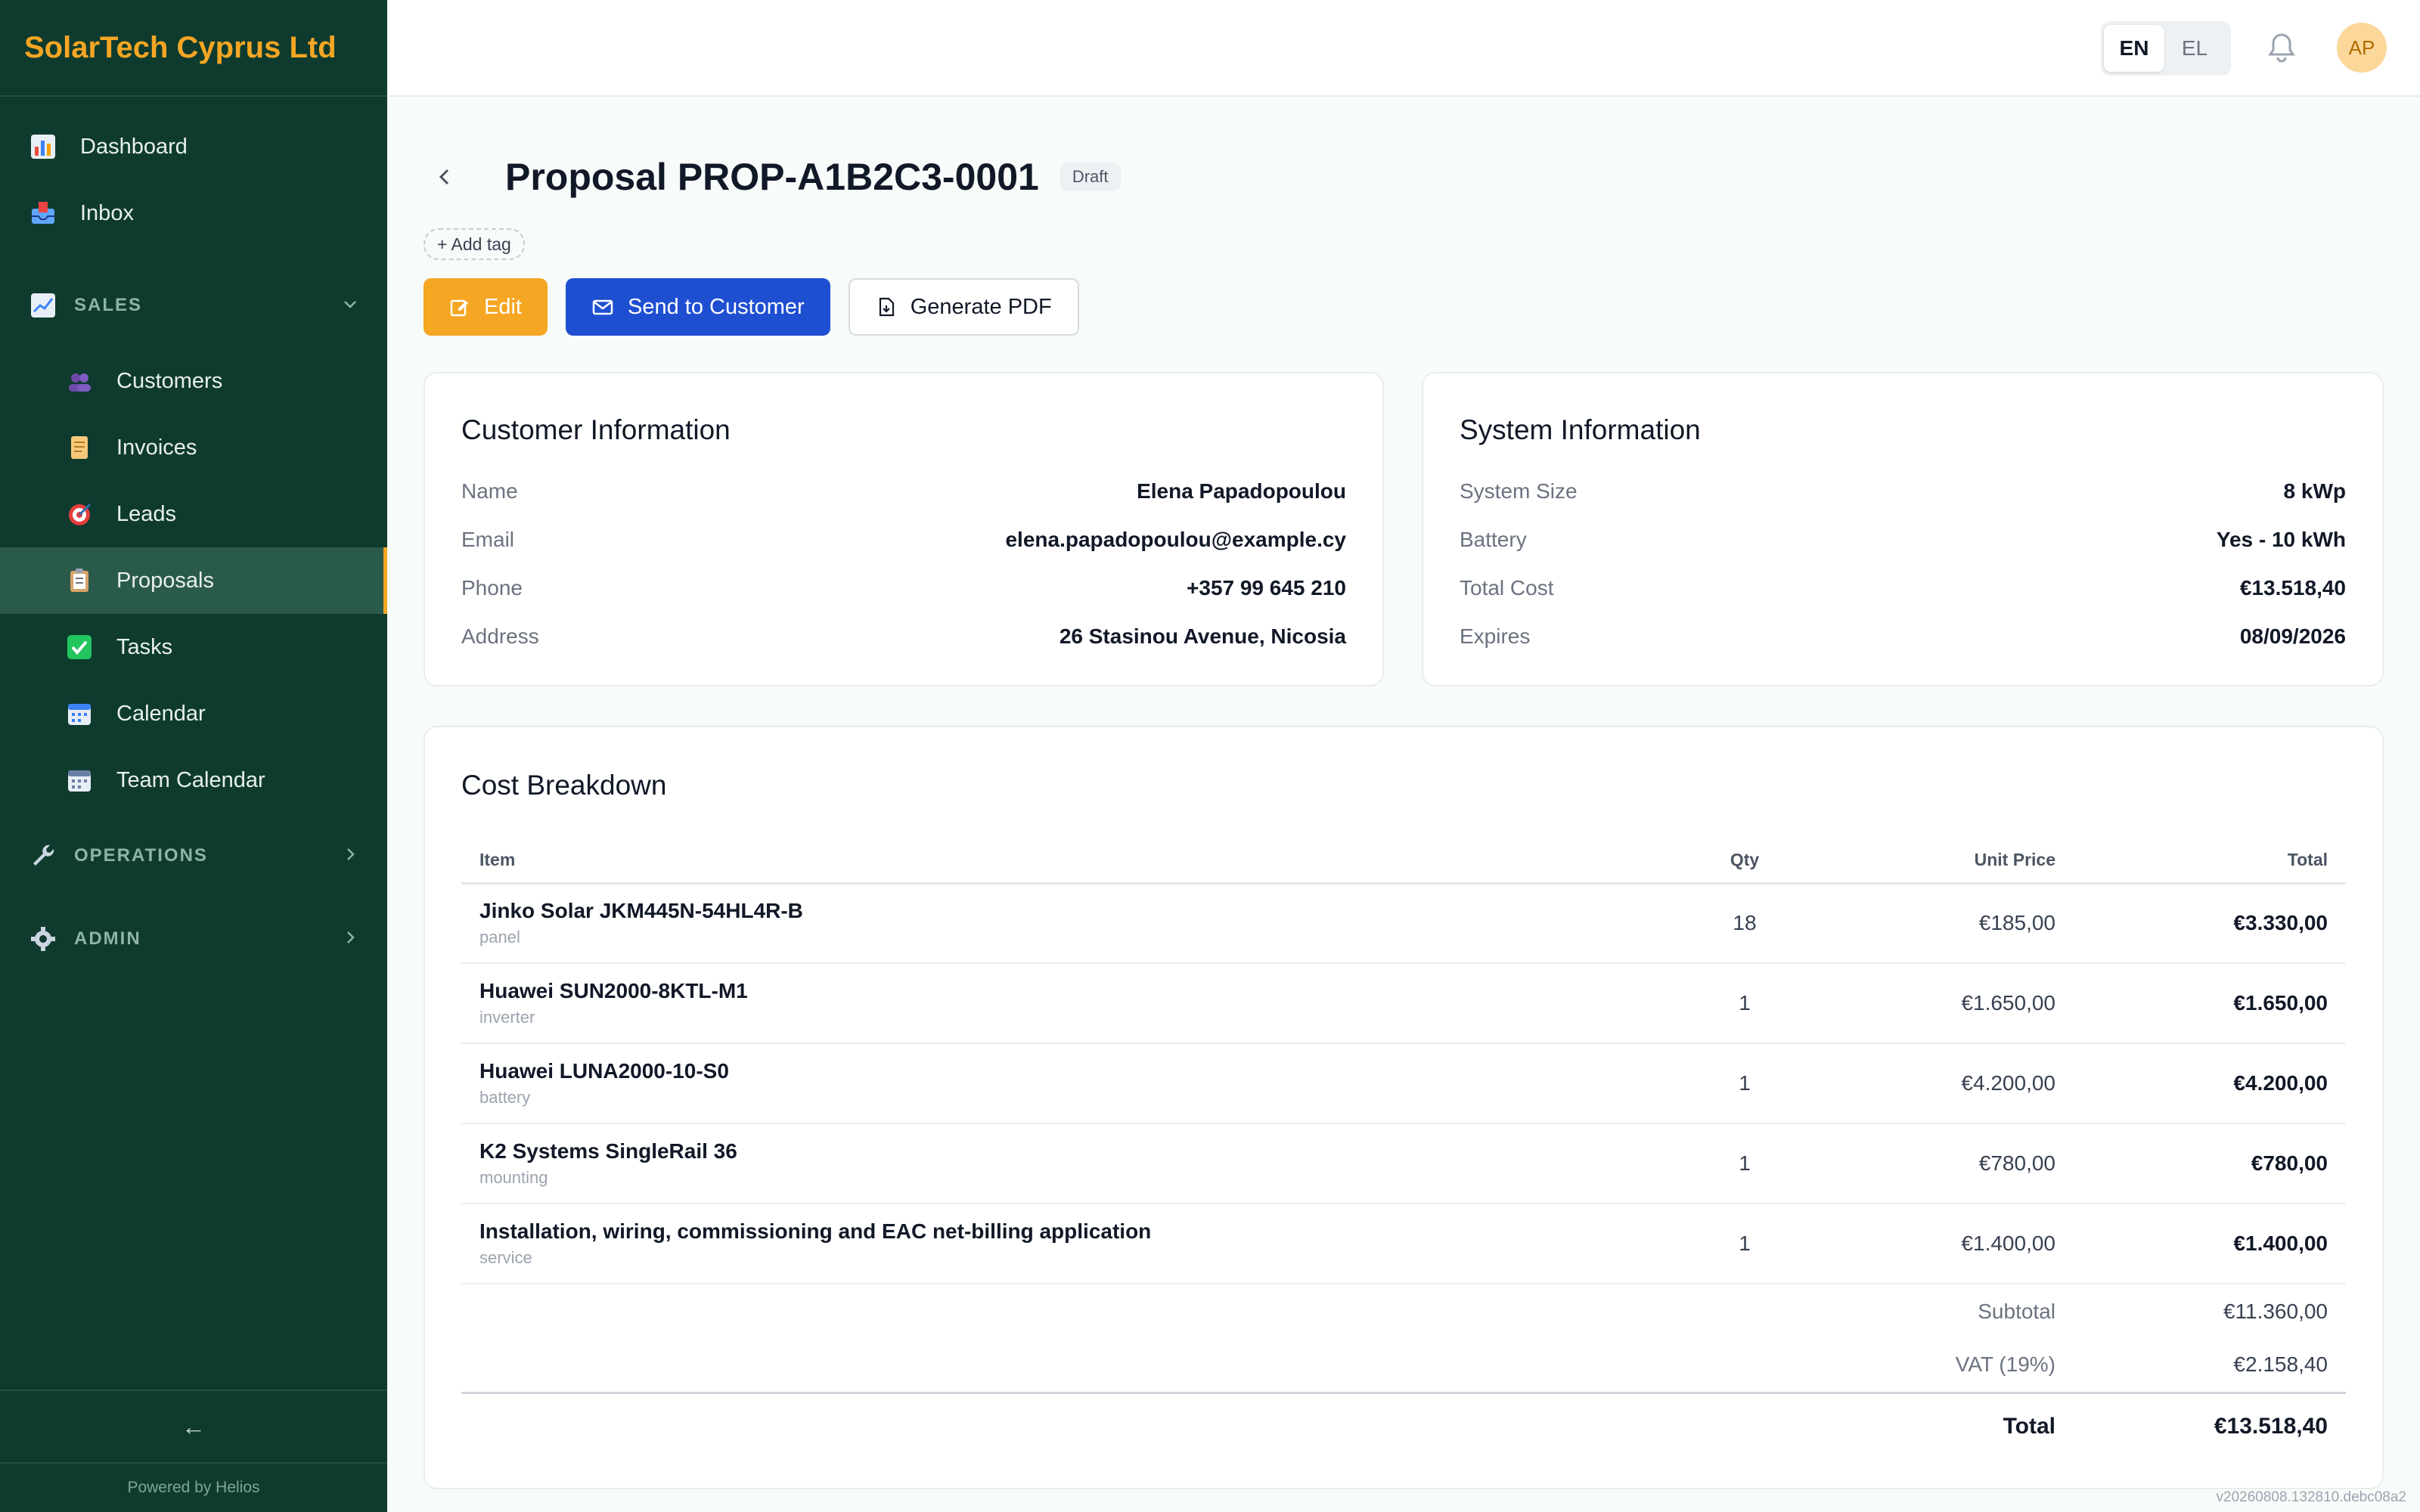 The width and height of the screenshot is (2420, 1512). Describe the element at coordinates (1941, 1244) in the screenshot. I see `item-unit-price: €1.400,00` at that location.